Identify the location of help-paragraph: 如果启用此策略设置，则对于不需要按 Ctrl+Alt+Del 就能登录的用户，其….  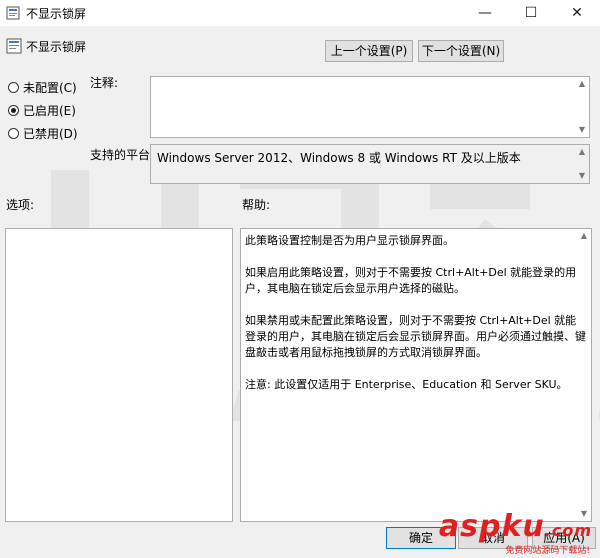
(411, 280).